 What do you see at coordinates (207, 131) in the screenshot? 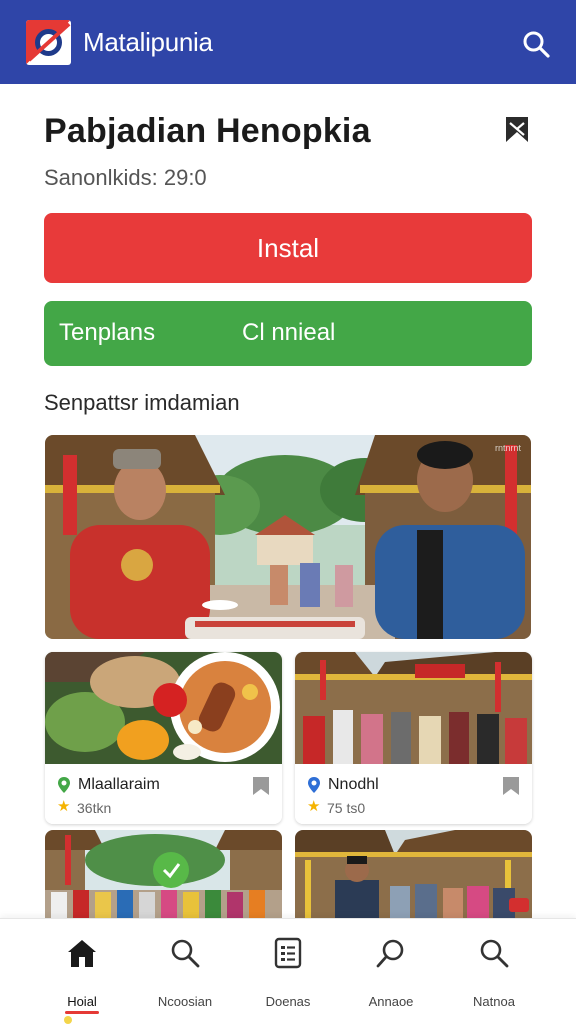
I see `page-title: Pabjadian Henopkia` at bounding box center [207, 131].